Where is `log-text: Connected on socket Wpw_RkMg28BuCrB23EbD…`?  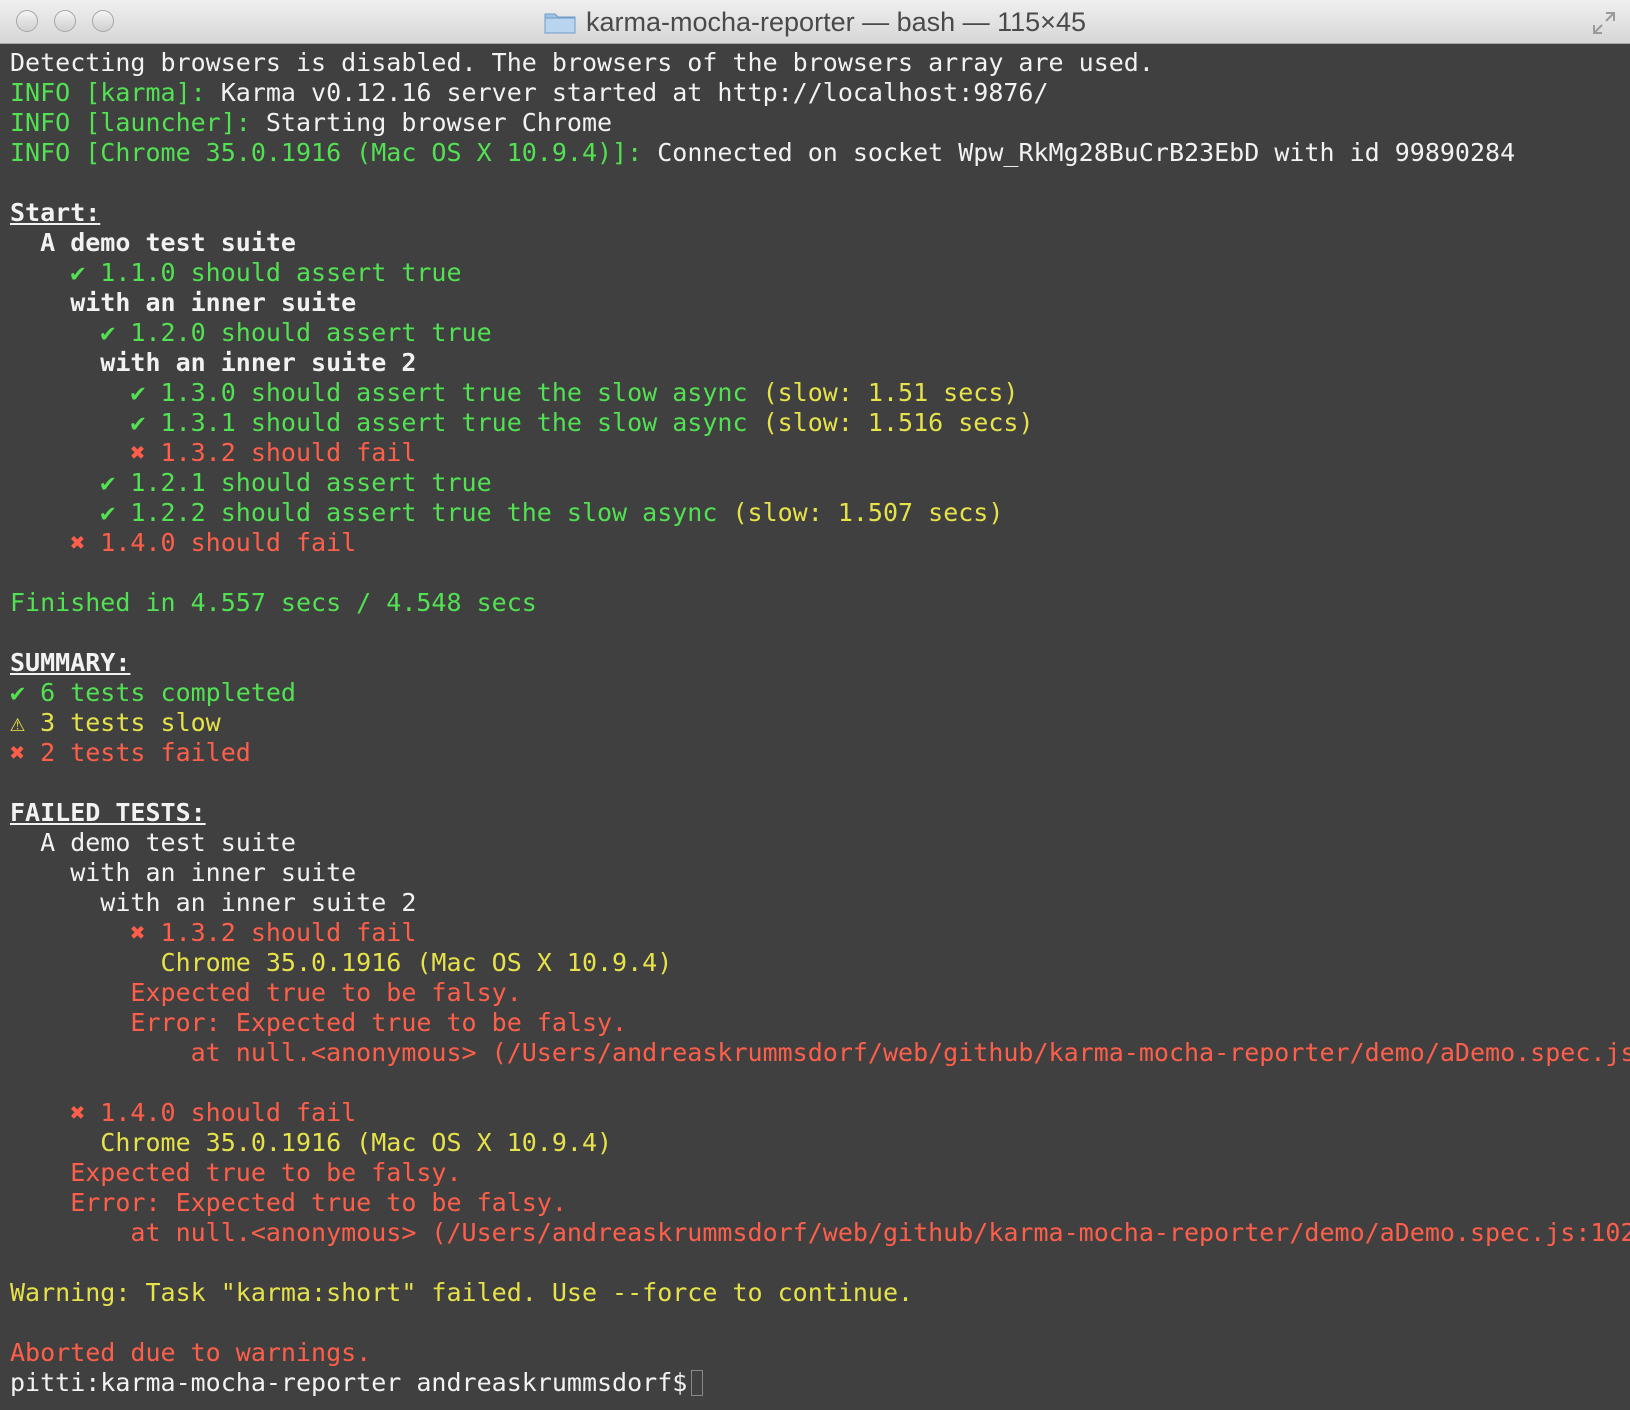
log-text: Connected on socket Wpw_RkMg28BuCrB23EbD… is located at coordinates (1086, 152).